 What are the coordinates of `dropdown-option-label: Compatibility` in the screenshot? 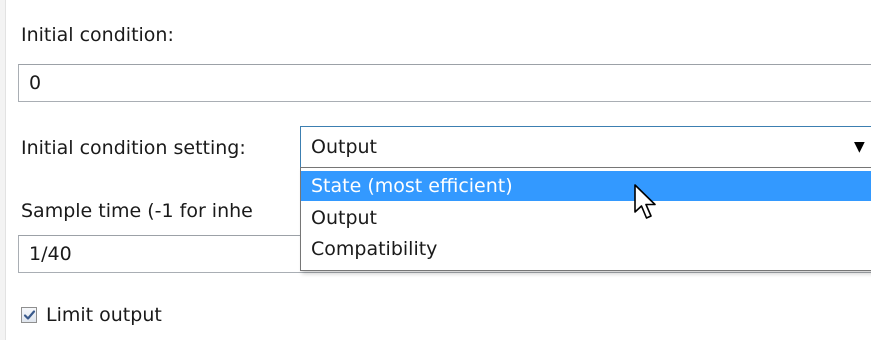 It's located at (374, 249).